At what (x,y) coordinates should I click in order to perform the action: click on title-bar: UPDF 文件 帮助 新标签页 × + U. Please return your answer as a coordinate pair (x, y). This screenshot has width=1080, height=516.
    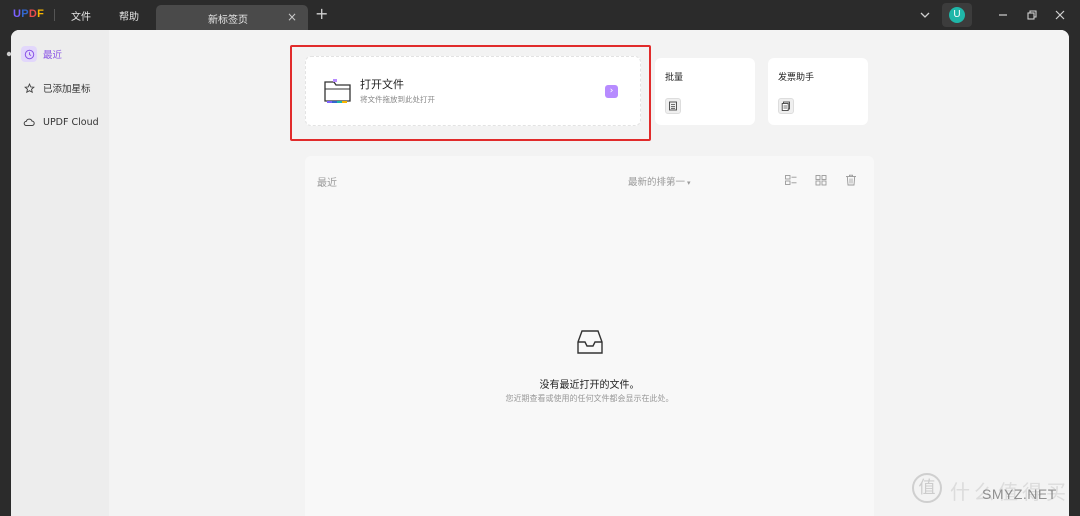
    Looking at the image, I should click on (540, 15).